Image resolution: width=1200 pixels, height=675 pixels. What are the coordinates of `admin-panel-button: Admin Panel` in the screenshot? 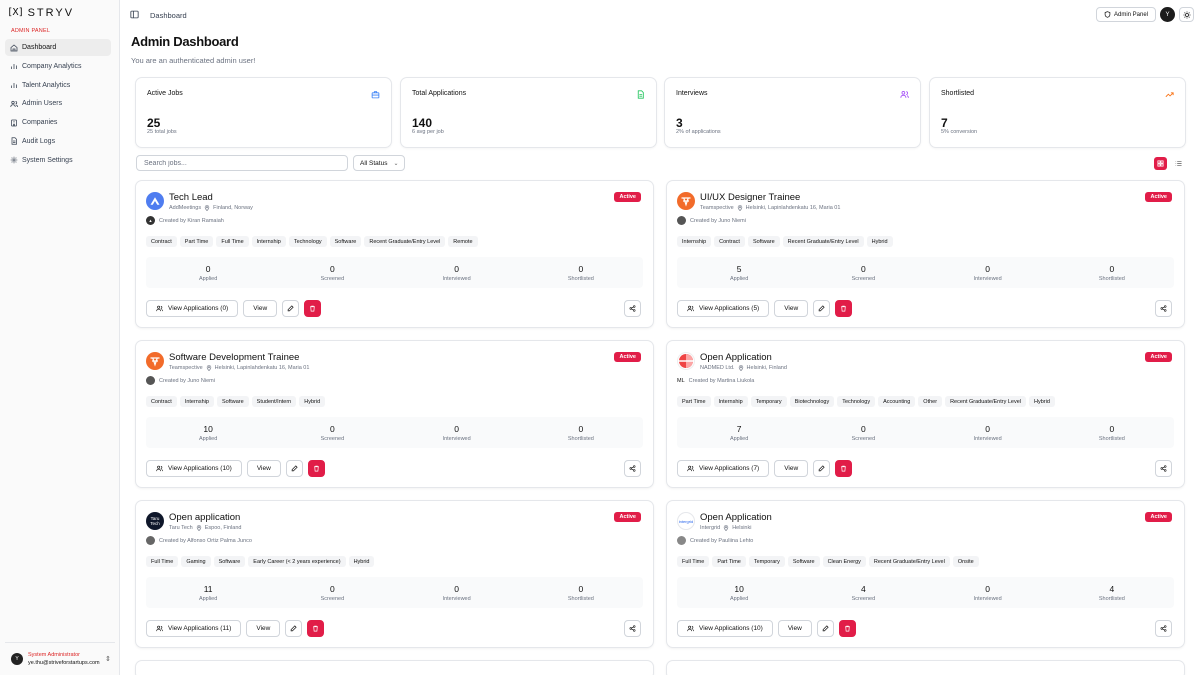 It's located at (1126, 14).